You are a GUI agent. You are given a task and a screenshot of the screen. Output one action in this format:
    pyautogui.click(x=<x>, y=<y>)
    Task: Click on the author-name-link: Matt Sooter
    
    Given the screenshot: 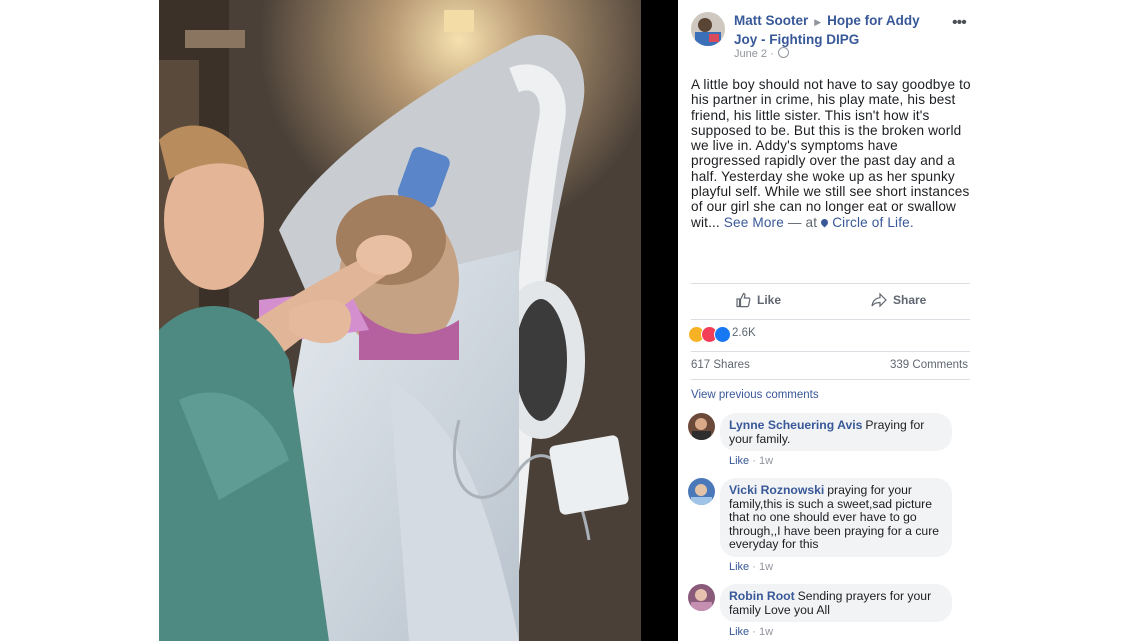 What is the action you would take?
    pyautogui.click(x=771, y=20)
    